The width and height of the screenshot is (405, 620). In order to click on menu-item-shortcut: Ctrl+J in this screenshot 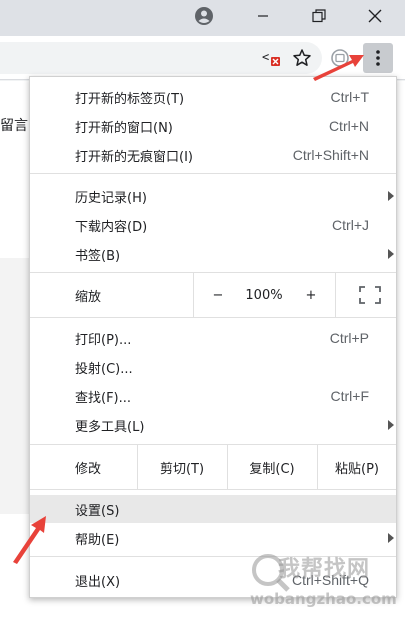, I will do `click(350, 225)`.